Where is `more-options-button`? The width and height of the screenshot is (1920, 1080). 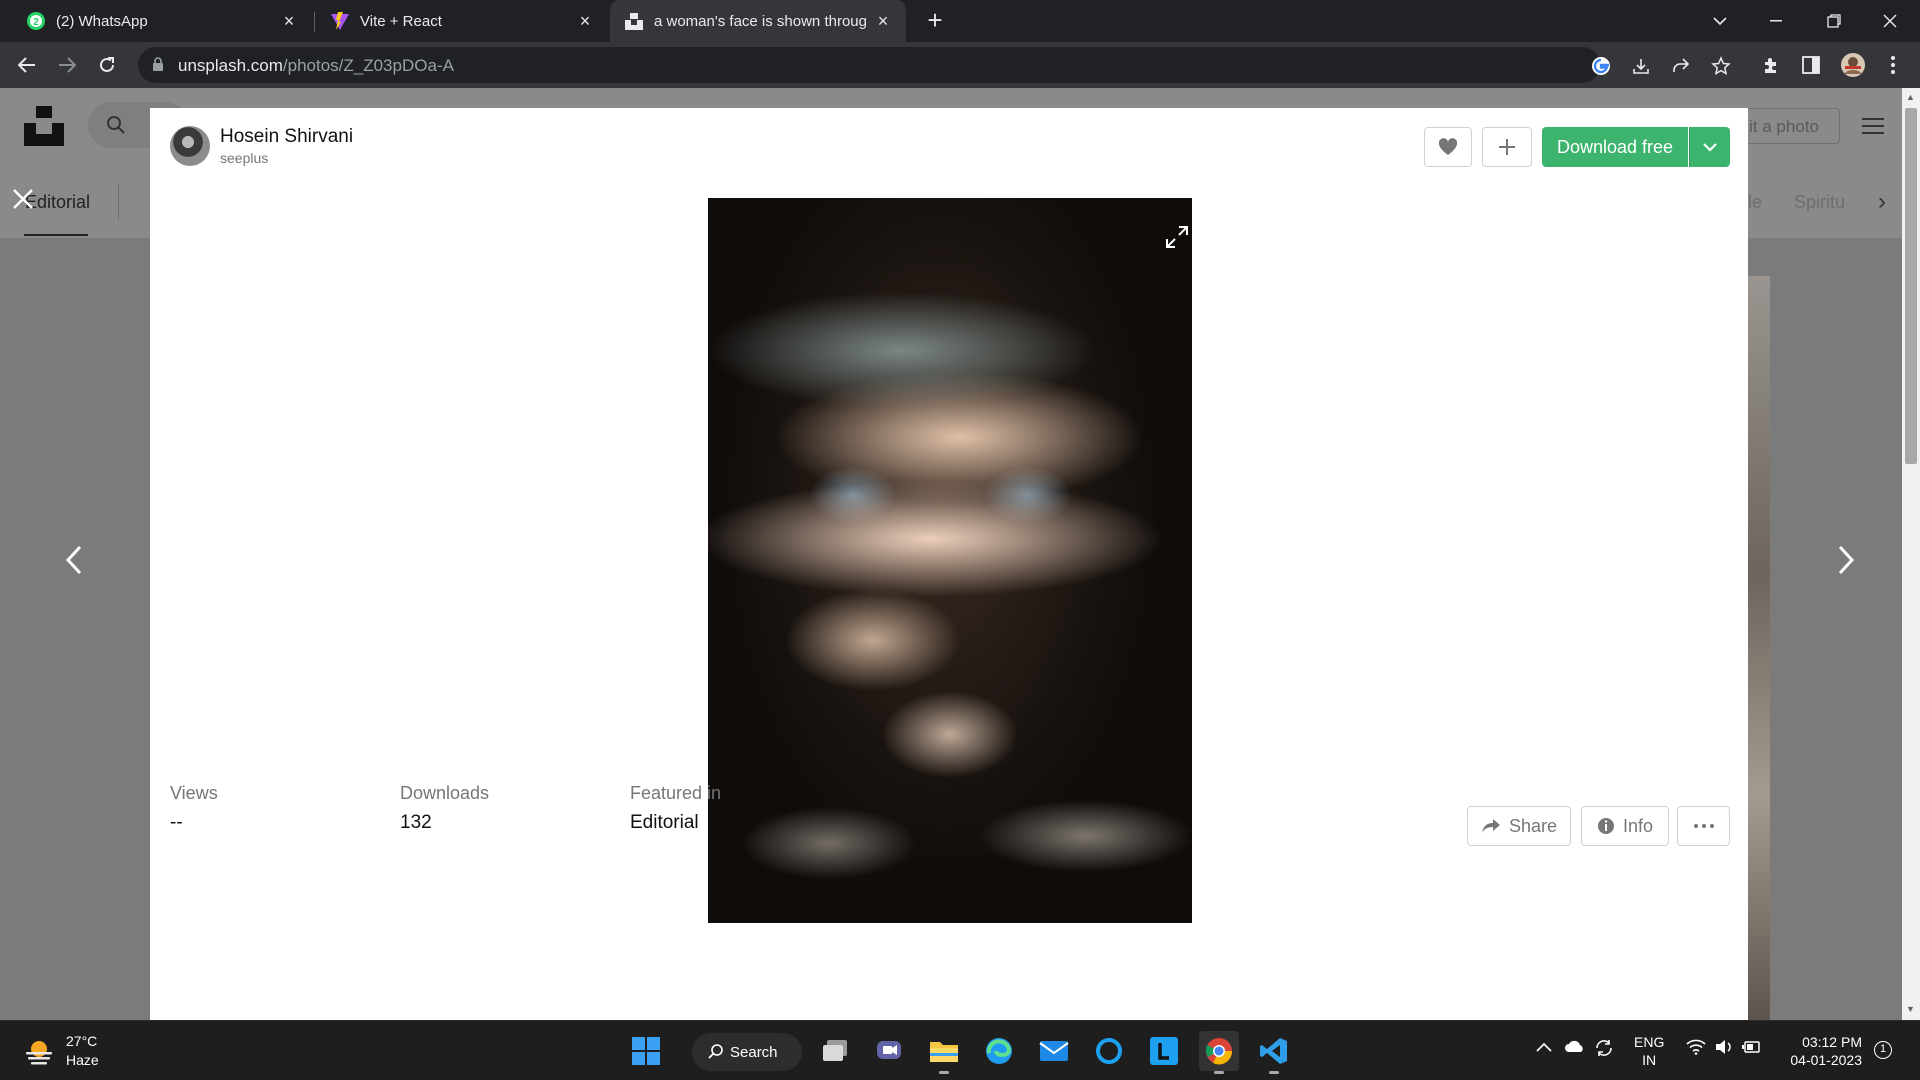
more-options-button is located at coordinates (1703, 826).